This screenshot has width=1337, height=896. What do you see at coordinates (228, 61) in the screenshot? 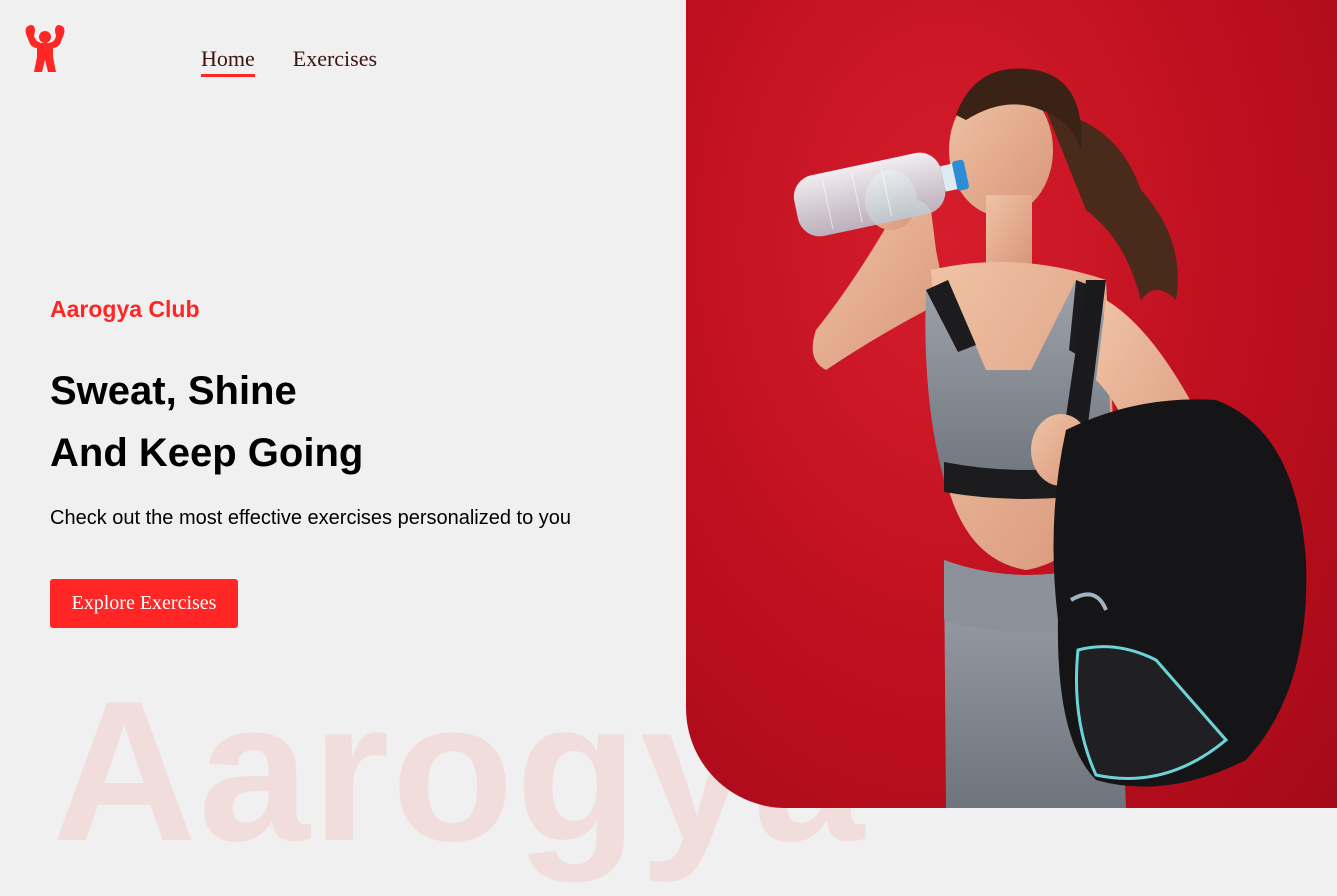
I see `nav-home-link: Home` at bounding box center [228, 61].